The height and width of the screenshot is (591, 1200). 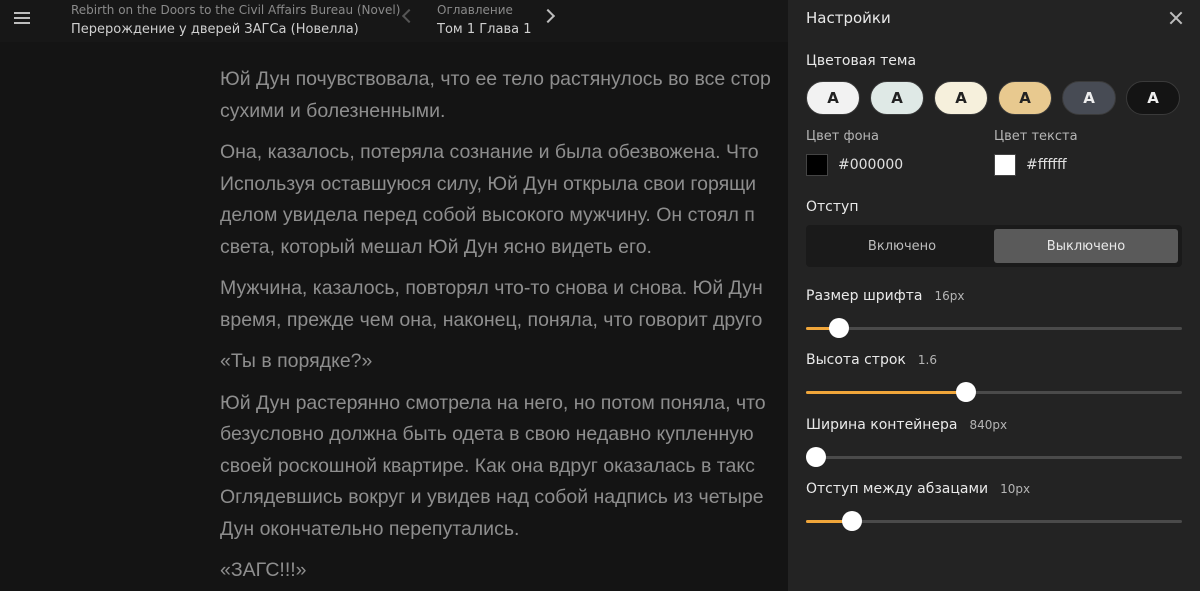 I want to click on bg-color-swatch, so click(x=817, y=165).